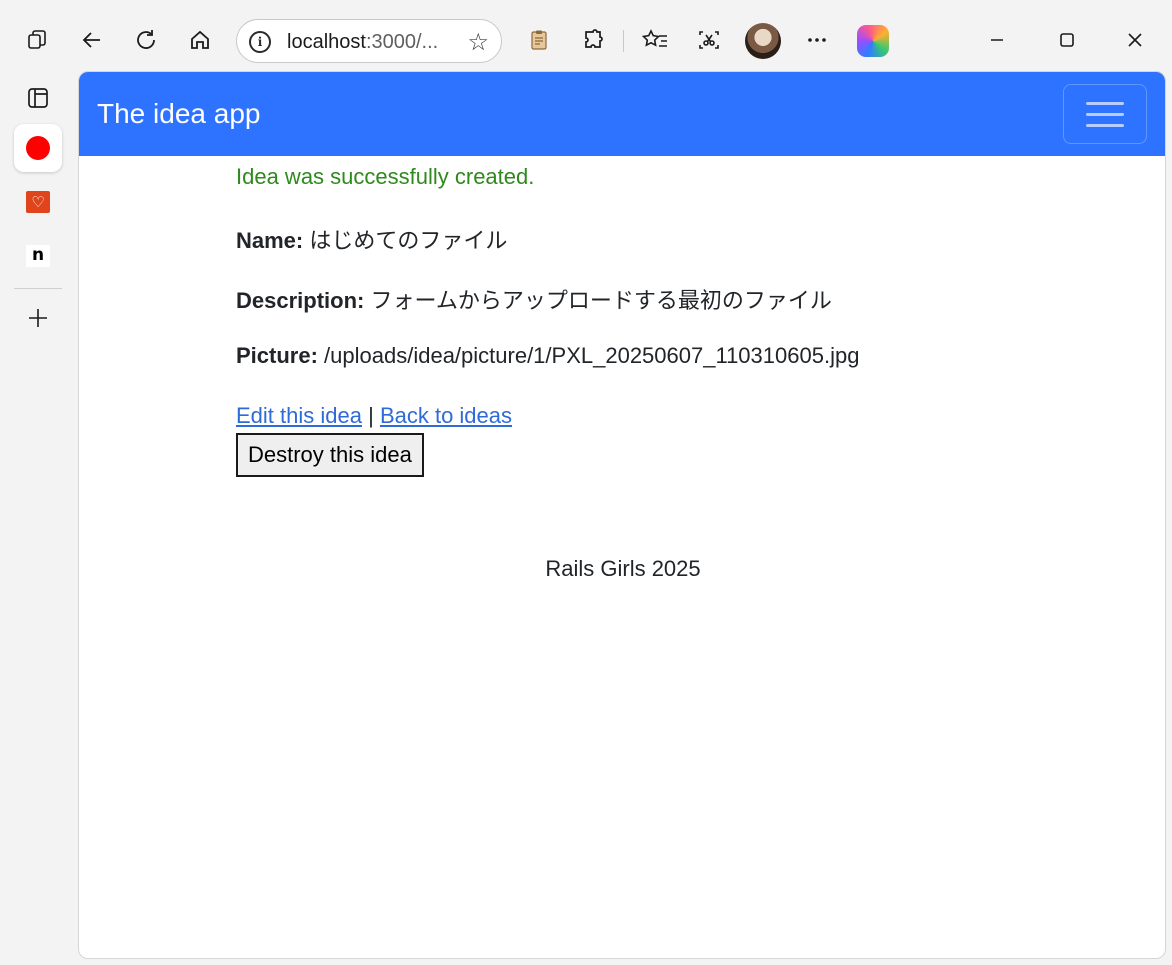  Describe the element at coordinates (385, 176) in the screenshot. I see `notice-message: Idea was successfully created.` at that location.